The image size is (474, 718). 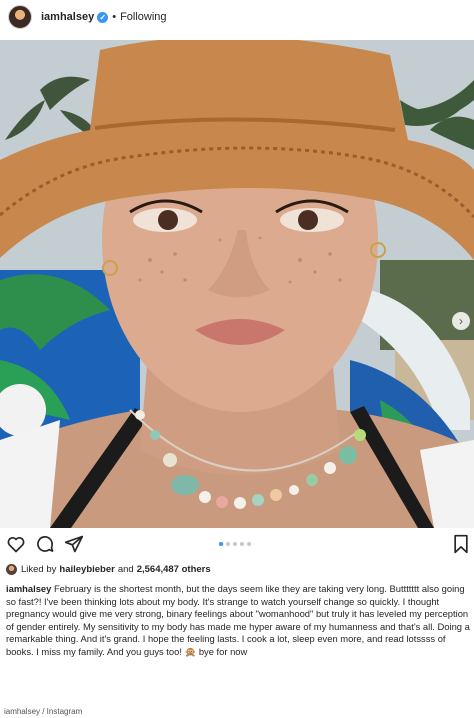 What do you see at coordinates (16, 544) in the screenshot?
I see `heart-icon` at bounding box center [16, 544].